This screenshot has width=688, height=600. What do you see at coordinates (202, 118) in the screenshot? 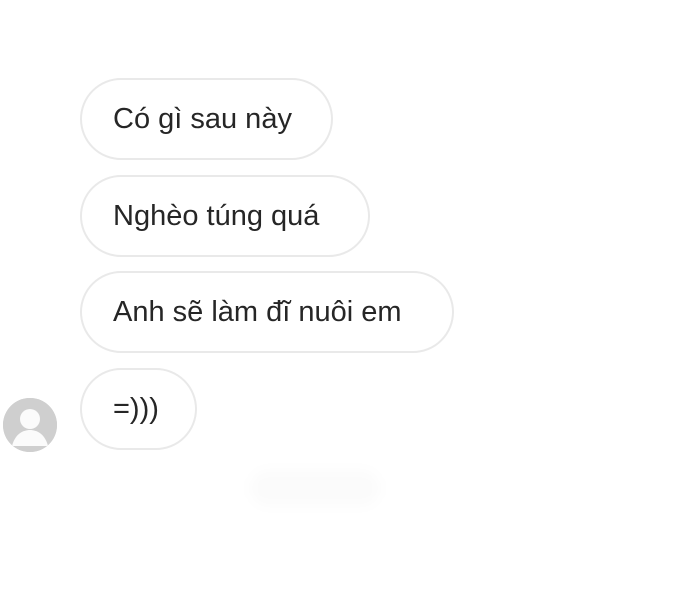
I see `message-text: Có gì sau này` at bounding box center [202, 118].